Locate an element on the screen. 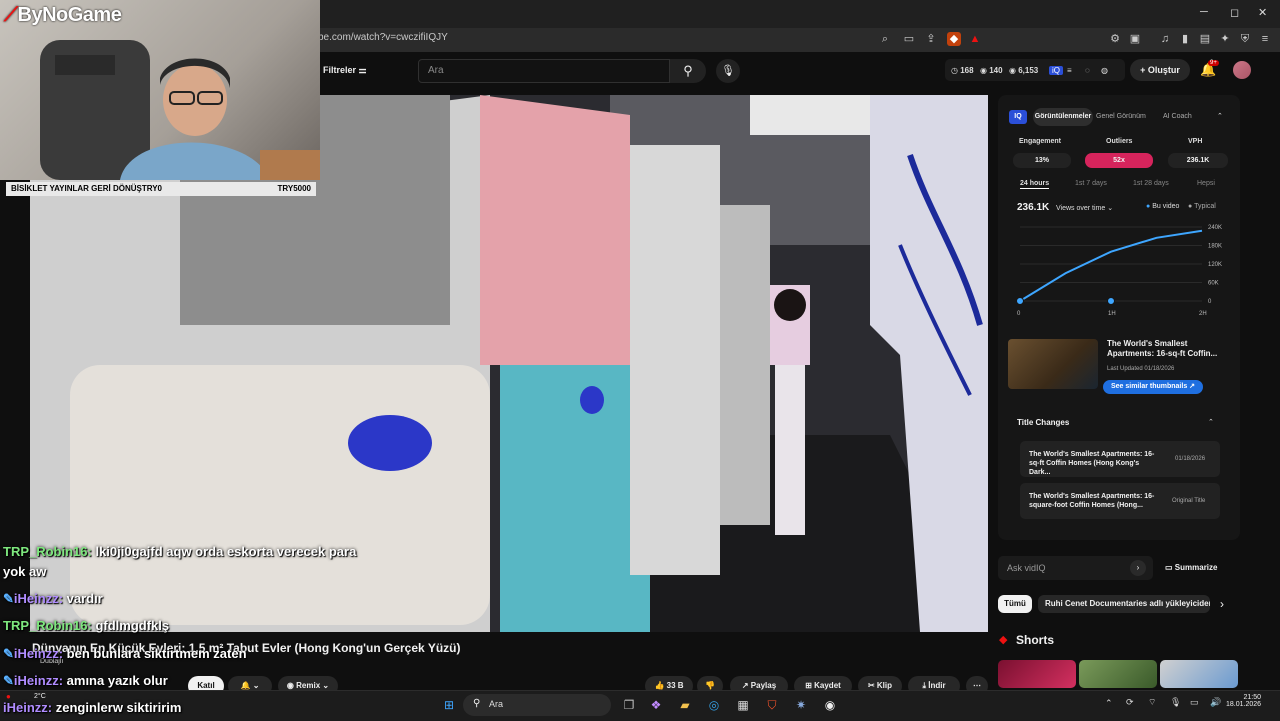 The height and width of the screenshot is (721, 1280). legend-typical: ● Typical is located at coordinates (1202, 206).